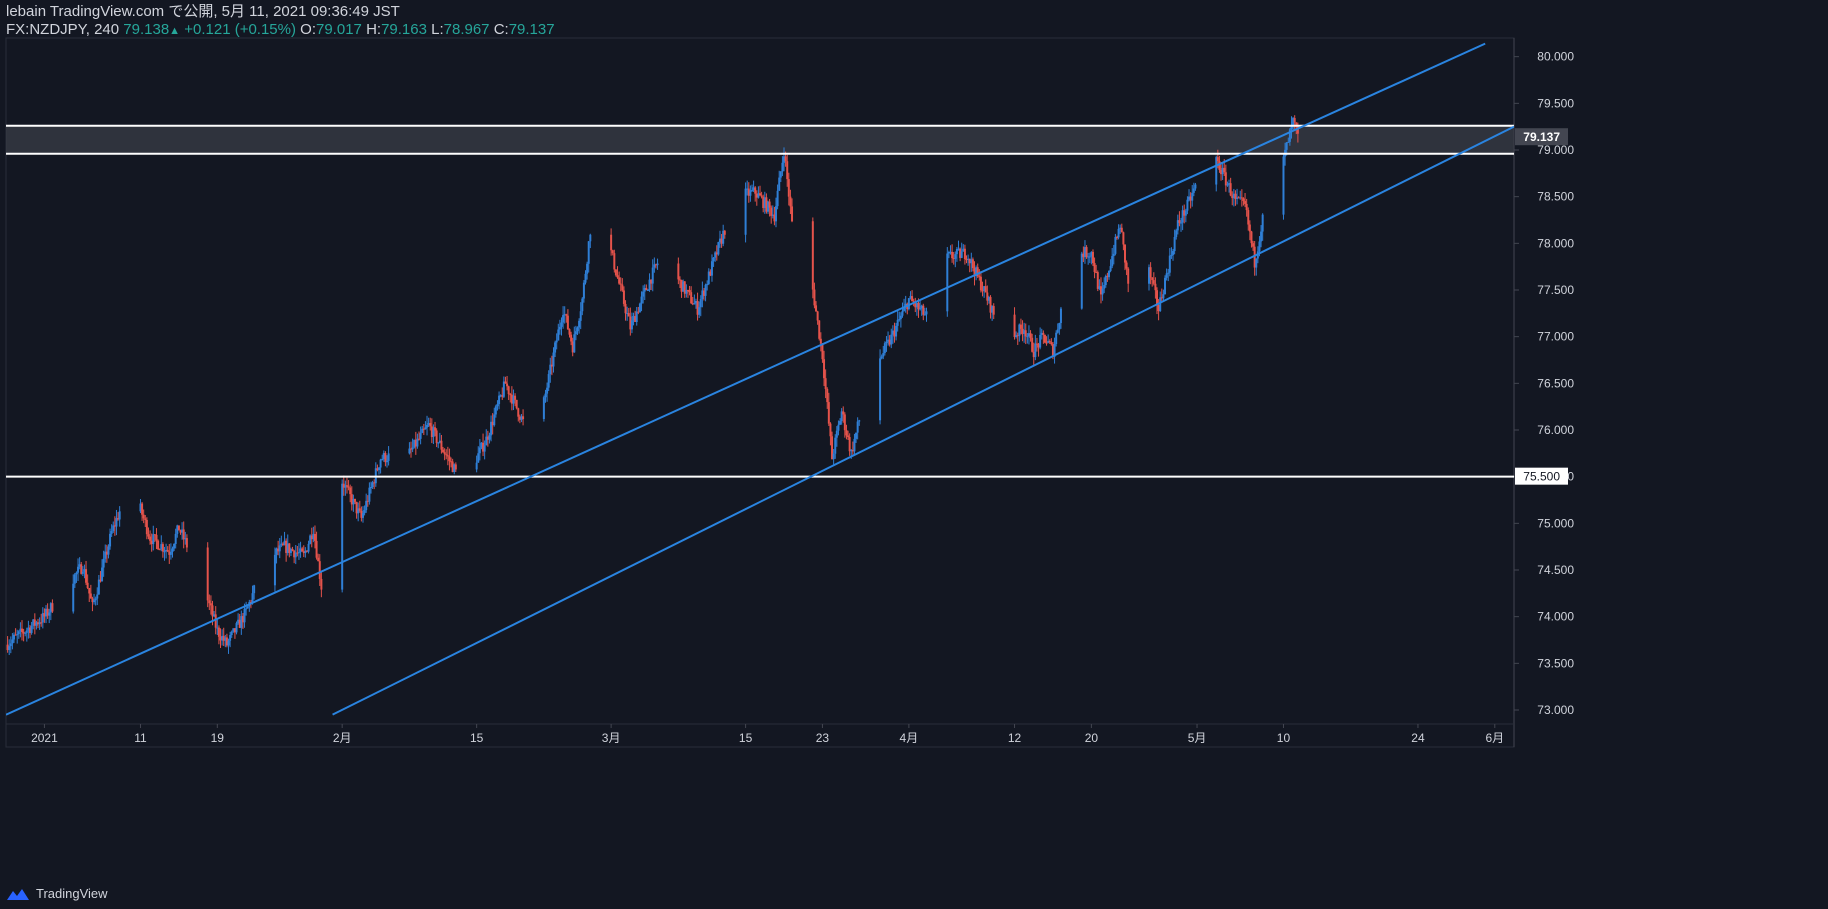 The image size is (1828, 909). Describe the element at coordinates (767, 734) in the screenshot. I see `time-axis: 2021 11 19 2月 15 3月 15 23 4月 12 20 5月 10 24 6月` at that location.